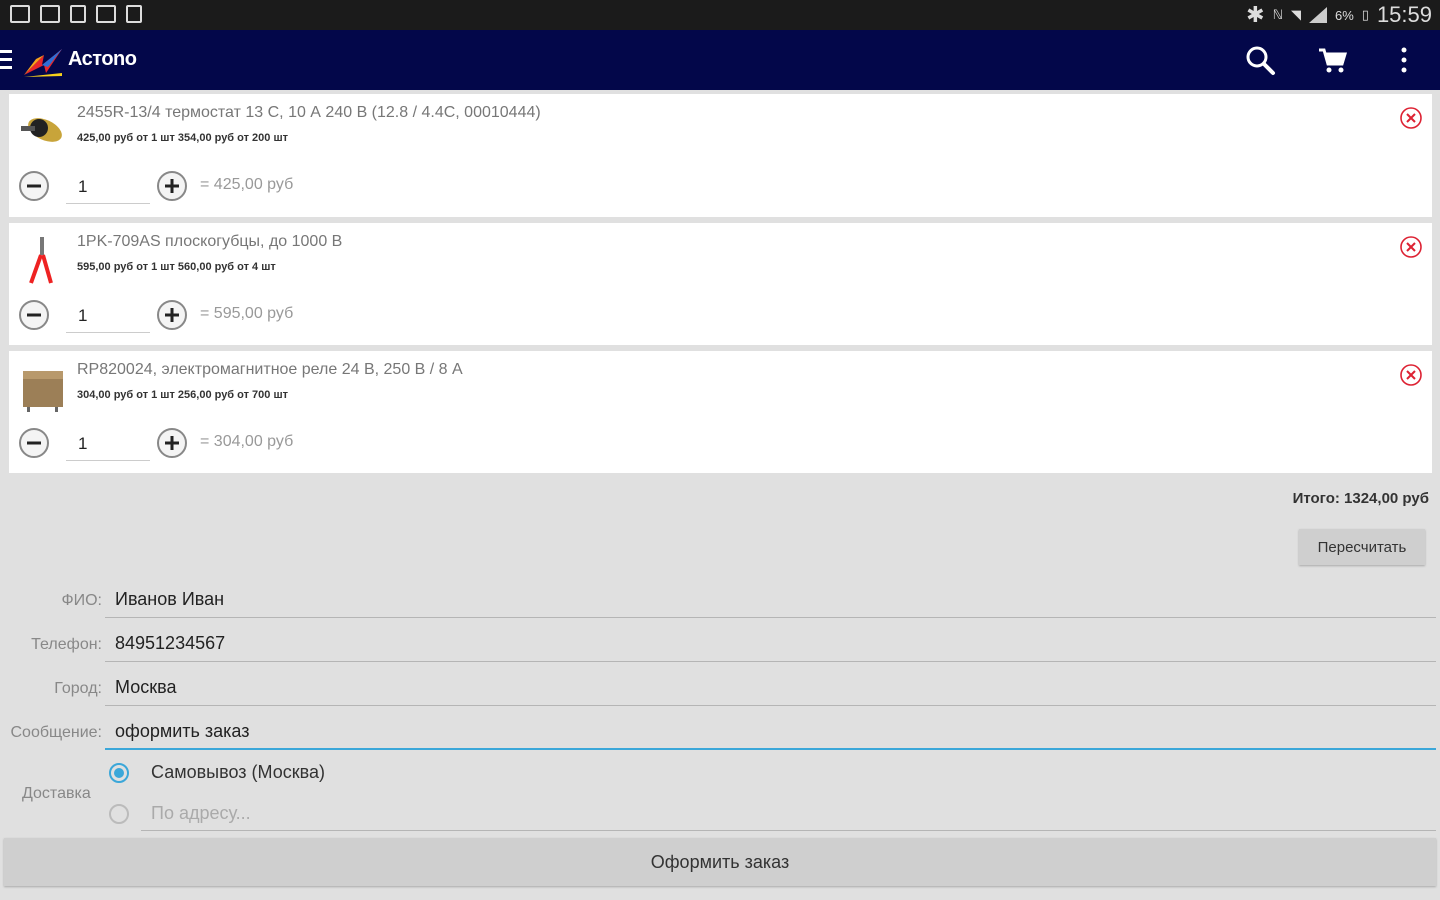 This screenshot has width=1440, height=900. Describe the element at coordinates (43, 391) in the screenshot. I see `relay-thumbnail` at that location.